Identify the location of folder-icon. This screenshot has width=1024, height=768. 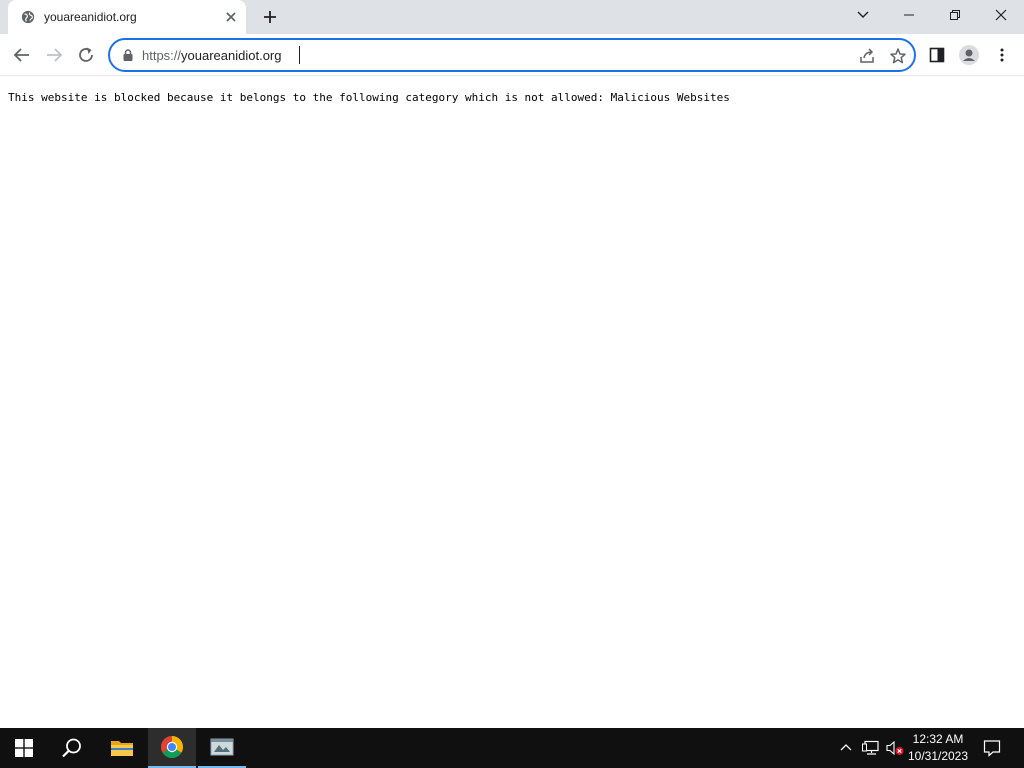
(122, 748).